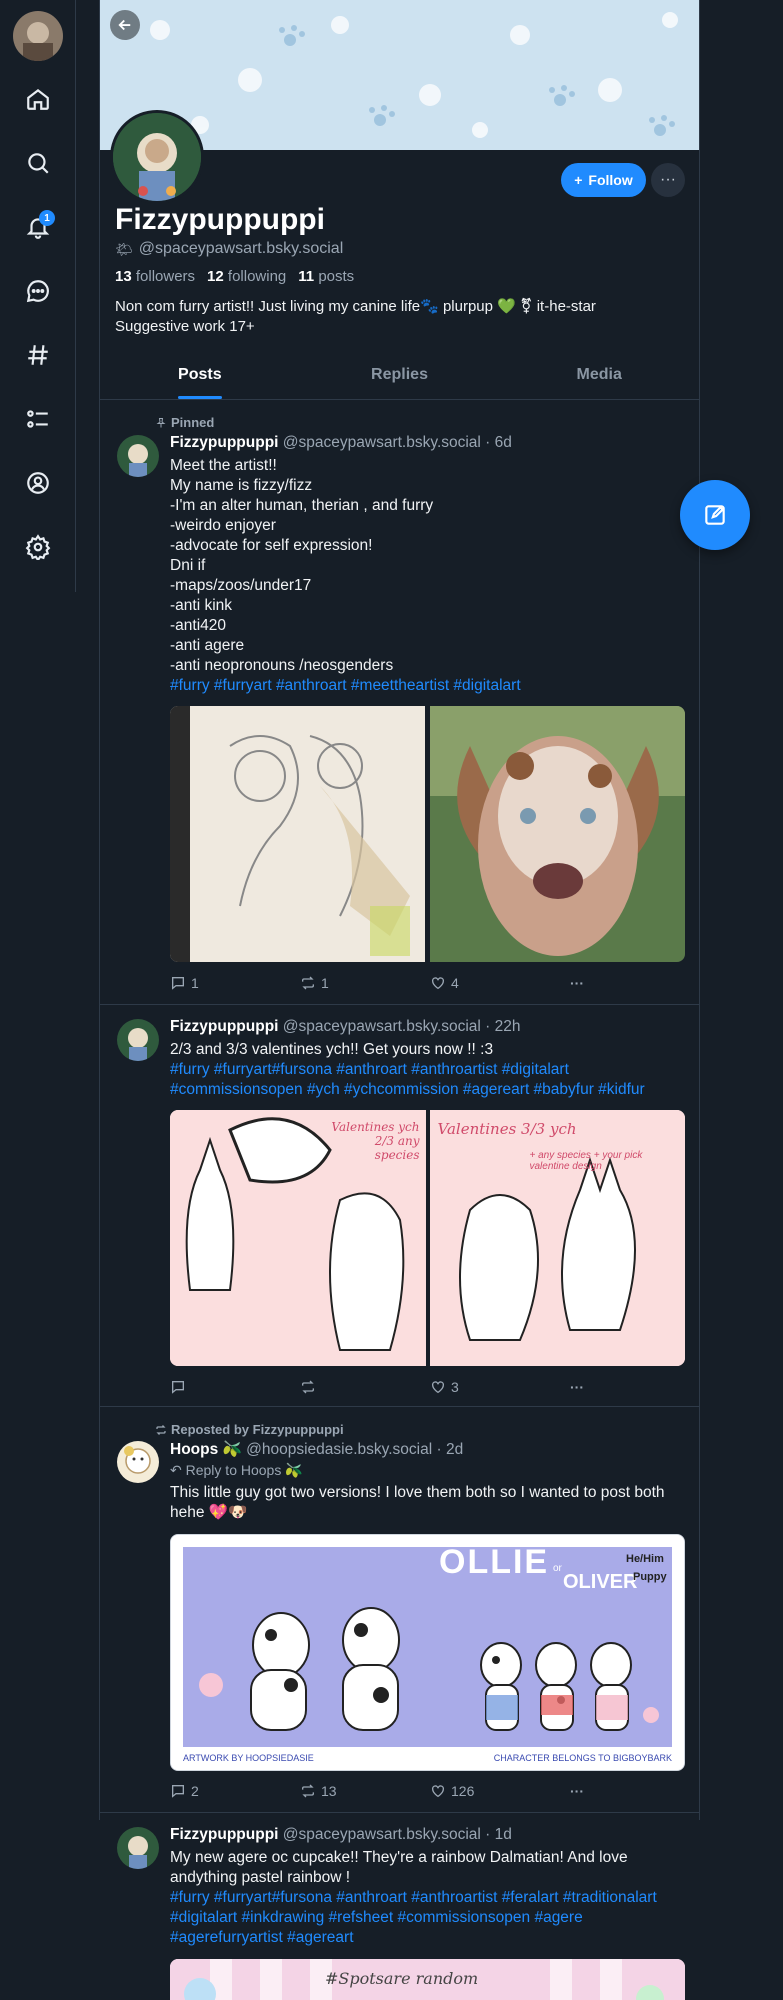 The height and width of the screenshot is (2000, 783). I want to click on followers-link: 13 followers, so click(155, 276).